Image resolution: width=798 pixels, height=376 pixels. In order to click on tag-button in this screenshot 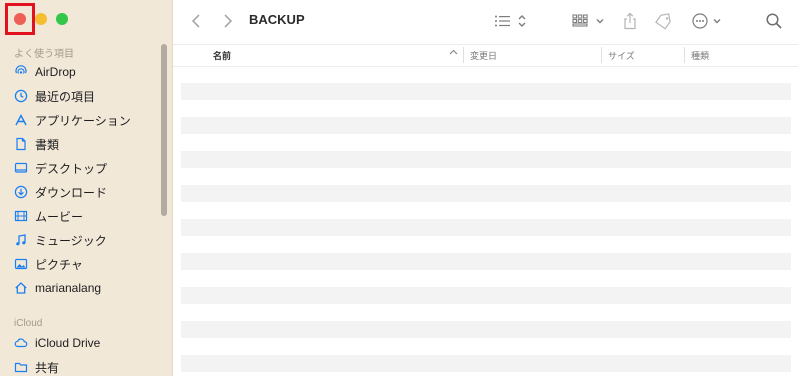, I will do `click(664, 21)`.